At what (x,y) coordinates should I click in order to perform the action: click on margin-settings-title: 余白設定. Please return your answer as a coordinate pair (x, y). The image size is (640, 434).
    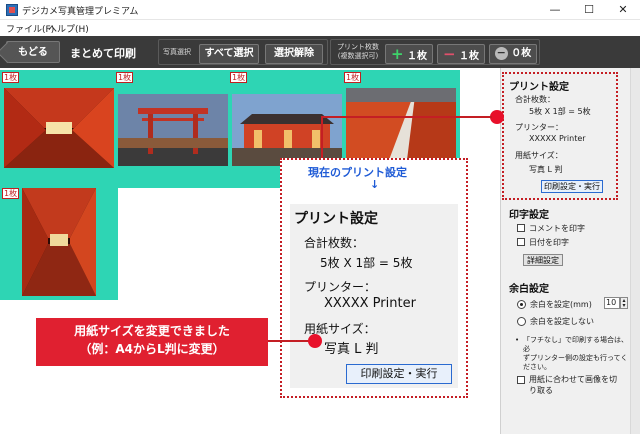
    Looking at the image, I should click on (529, 289).